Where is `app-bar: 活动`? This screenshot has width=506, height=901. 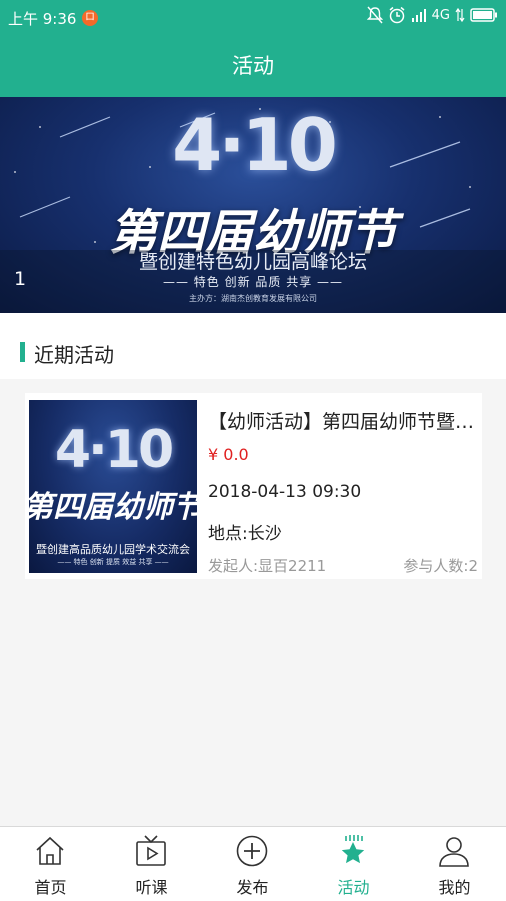
app-bar: 活动 is located at coordinates (253, 66).